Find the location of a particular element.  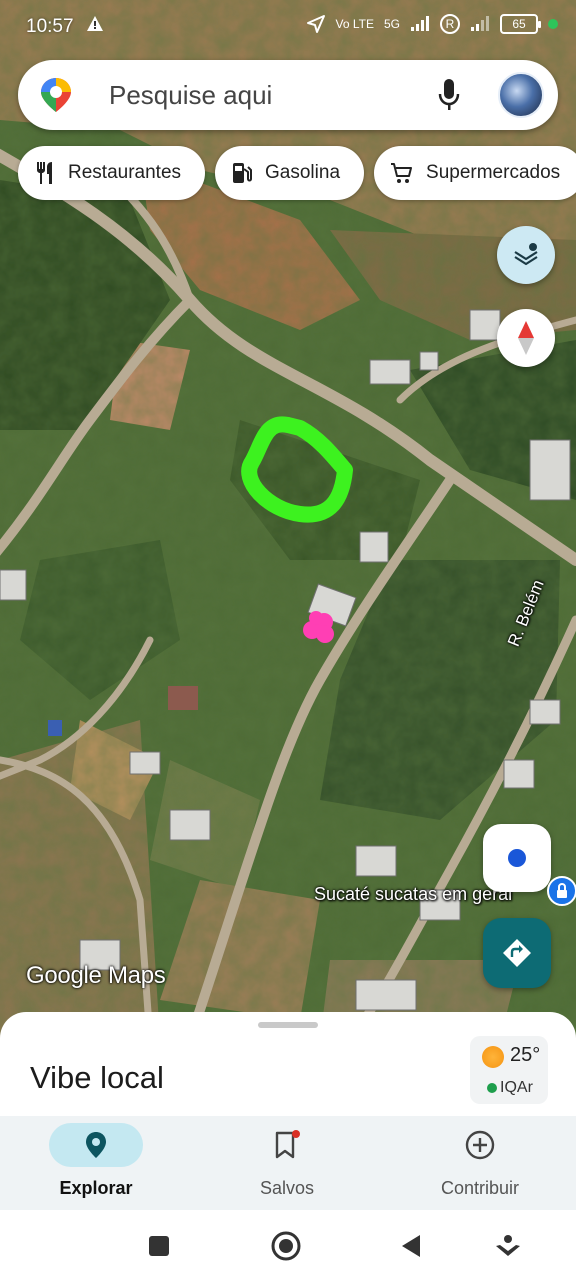

tab-label: Explorar is located at coordinates (96, 1188).